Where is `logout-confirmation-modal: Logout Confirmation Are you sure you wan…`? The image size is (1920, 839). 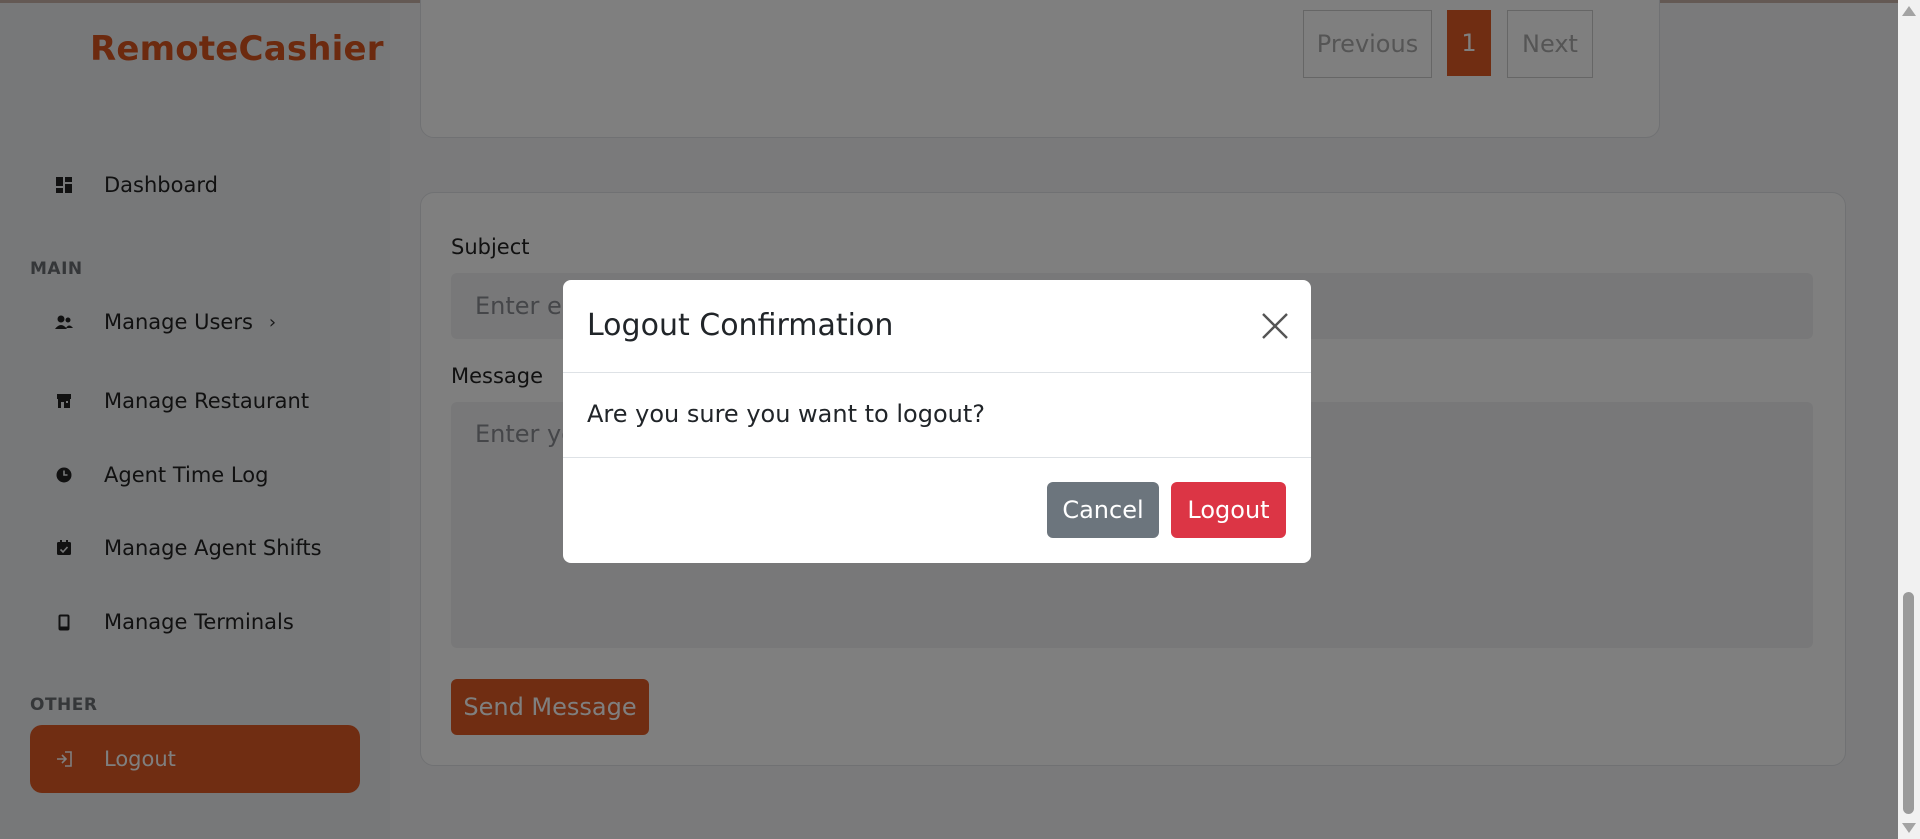 logout-confirmation-modal: Logout Confirmation Are you sure you wan… is located at coordinates (937, 421).